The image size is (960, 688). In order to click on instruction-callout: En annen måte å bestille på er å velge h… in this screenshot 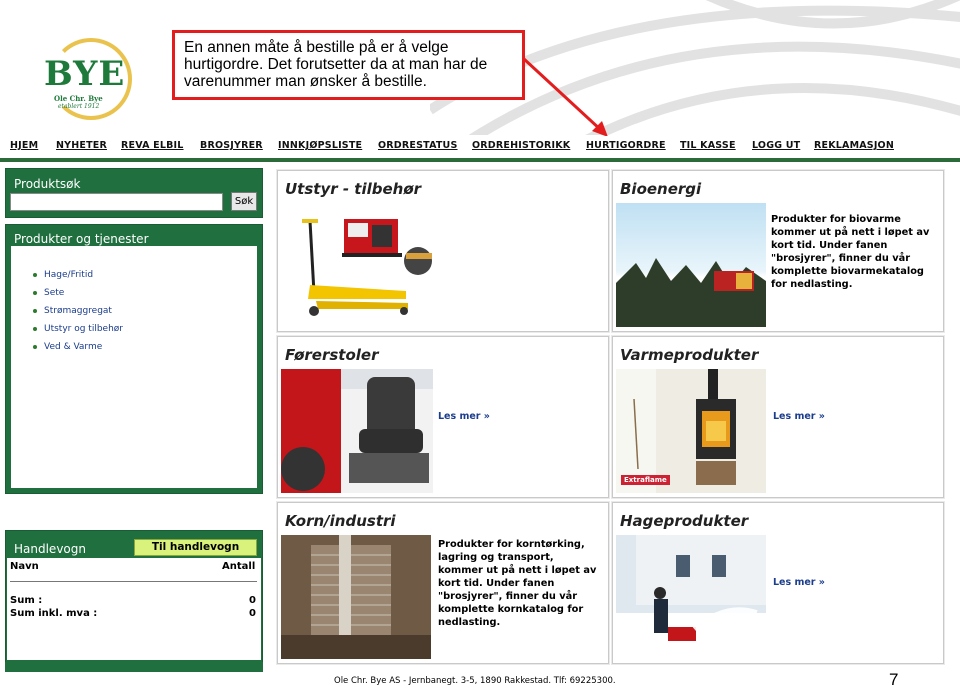, I will do `click(348, 65)`.